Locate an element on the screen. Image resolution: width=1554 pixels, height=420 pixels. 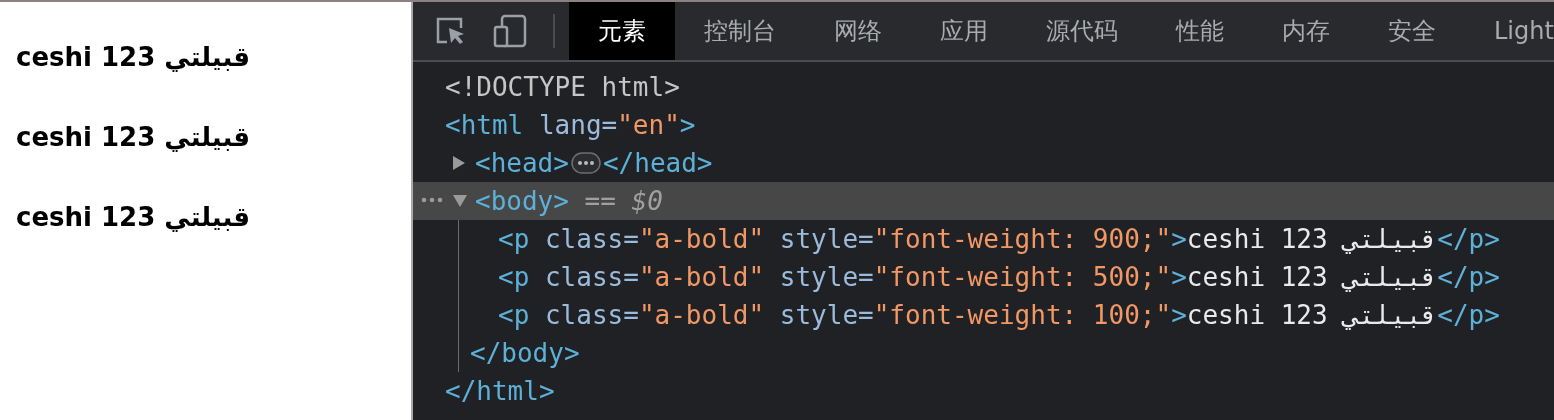
more-icon is located at coordinates (432, 200).